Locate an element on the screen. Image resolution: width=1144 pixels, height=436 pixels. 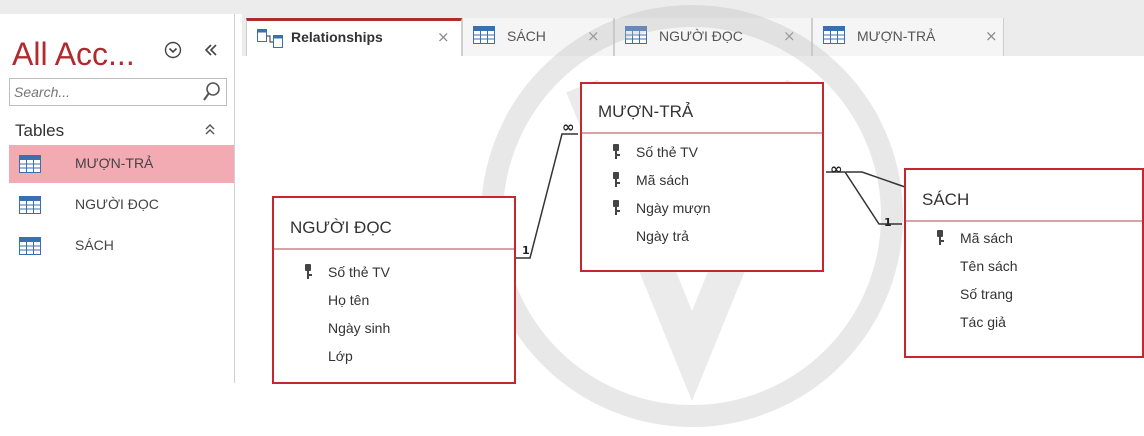
search-input is located at coordinates (102, 92).